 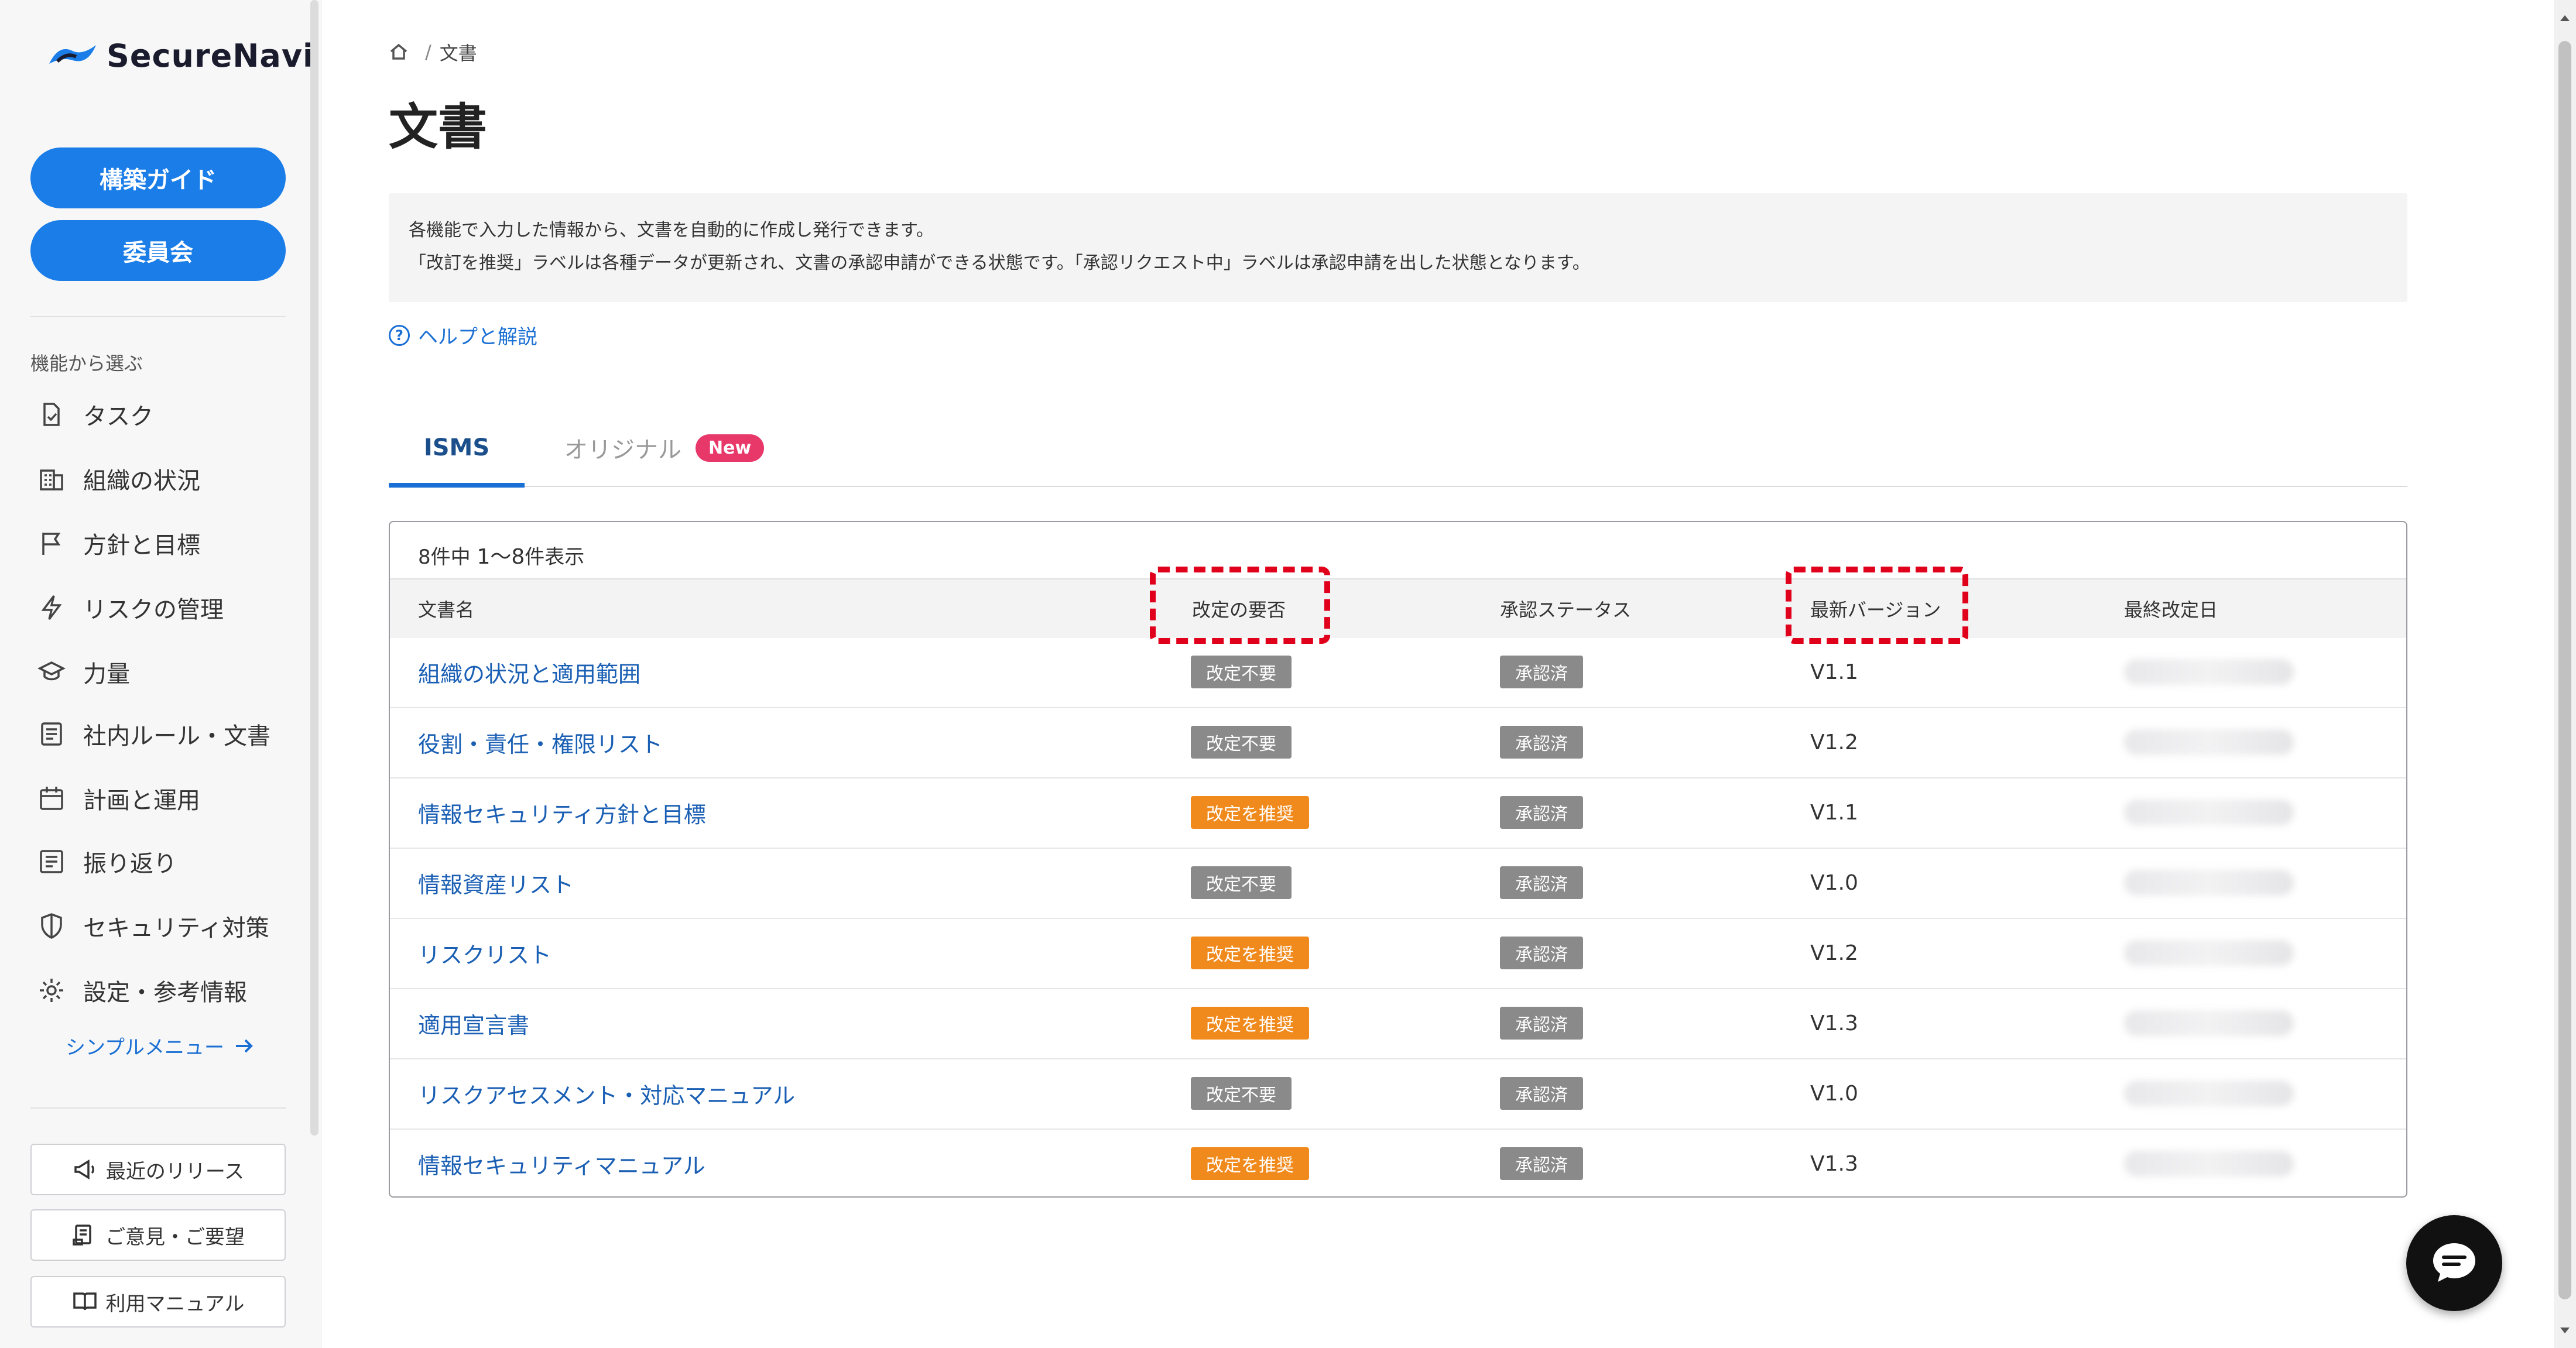 What do you see at coordinates (165, 992) in the screenshot?
I see `sidebar-item-label: 設定・参考情報` at bounding box center [165, 992].